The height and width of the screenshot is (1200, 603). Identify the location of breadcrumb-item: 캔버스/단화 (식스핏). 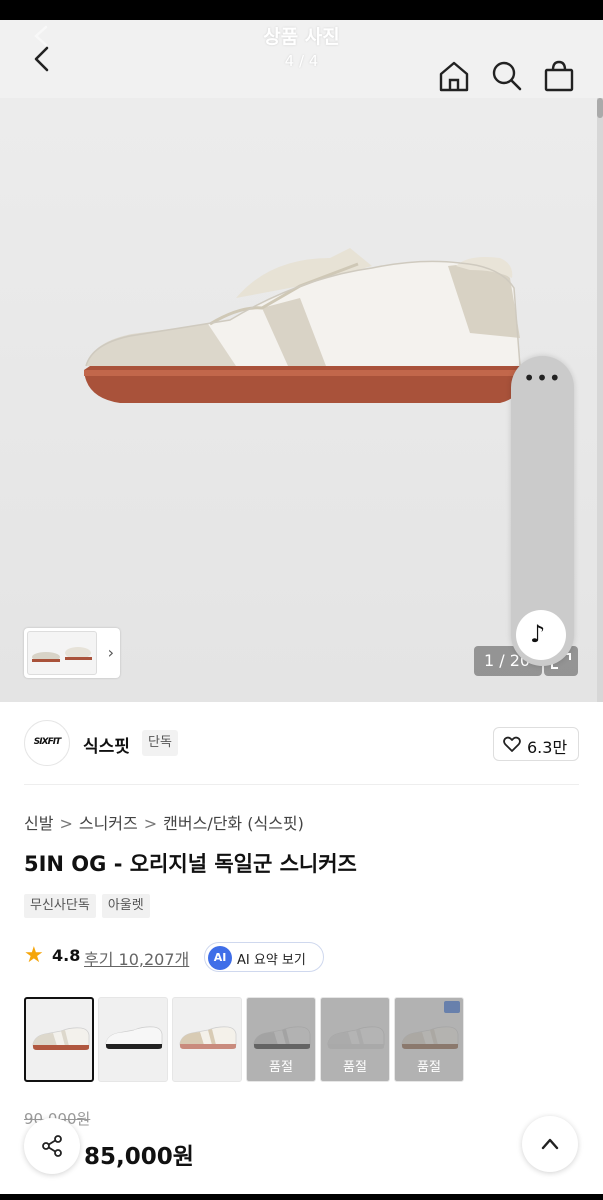
(233, 823).